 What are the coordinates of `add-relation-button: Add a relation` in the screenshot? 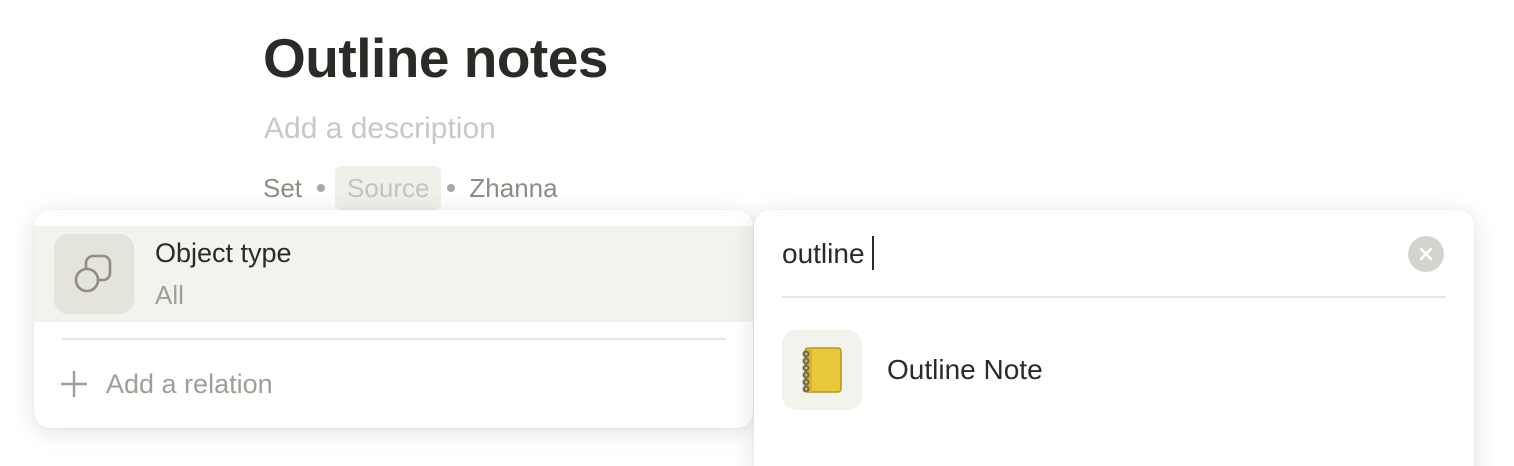 It's located at (165, 384).